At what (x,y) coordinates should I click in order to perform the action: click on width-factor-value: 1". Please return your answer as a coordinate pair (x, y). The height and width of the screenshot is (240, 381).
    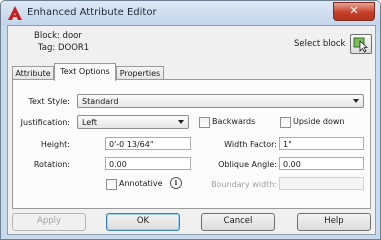
    Looking at the image, I should click on (287, 144).